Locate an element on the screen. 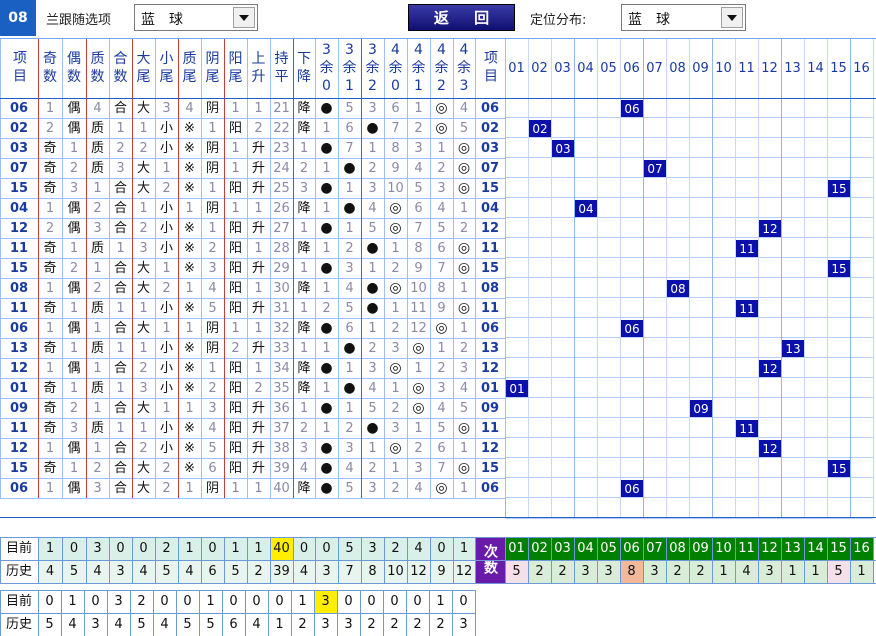 Image resolution: width=876 pixels, height=636 pixels. column-header: 下降 is located at coordinates (304, 68).